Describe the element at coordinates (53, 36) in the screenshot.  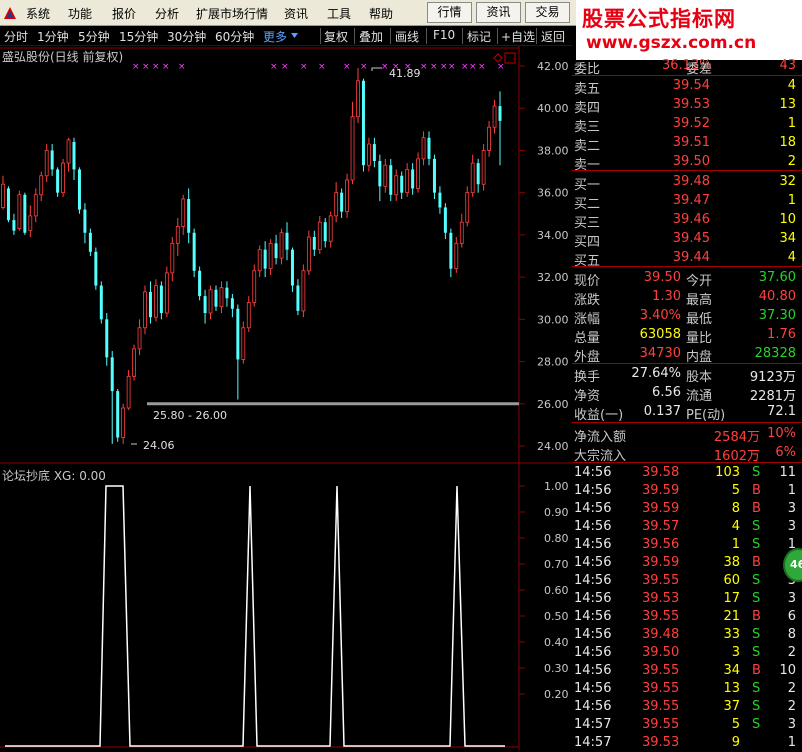
I see `period-1min-button: 1分钟` at that location.